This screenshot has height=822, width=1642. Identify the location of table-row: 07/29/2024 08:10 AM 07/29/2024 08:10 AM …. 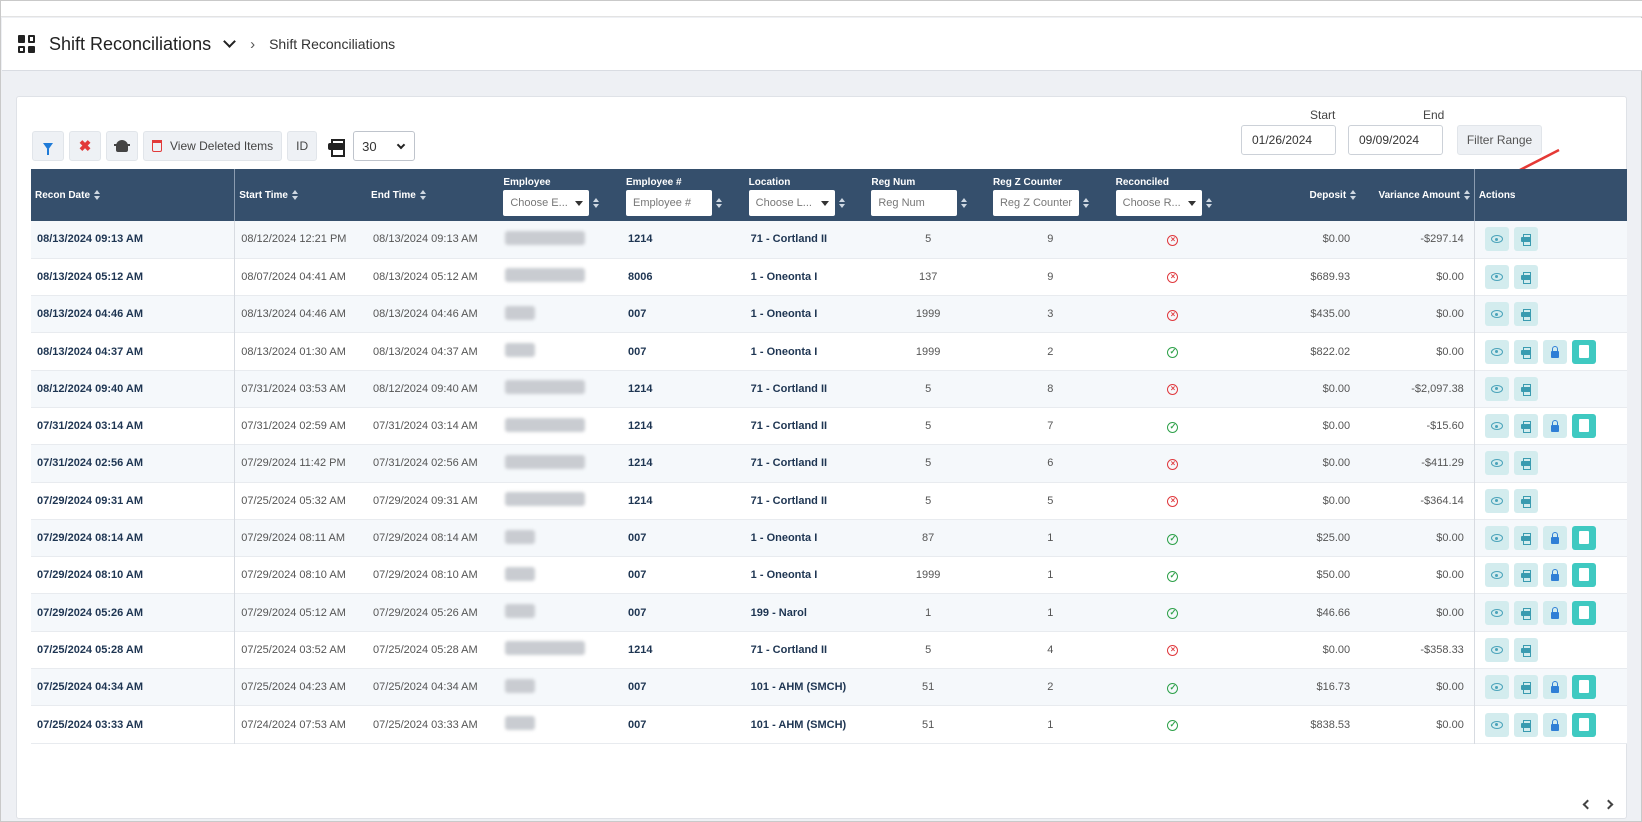
(829, 575).